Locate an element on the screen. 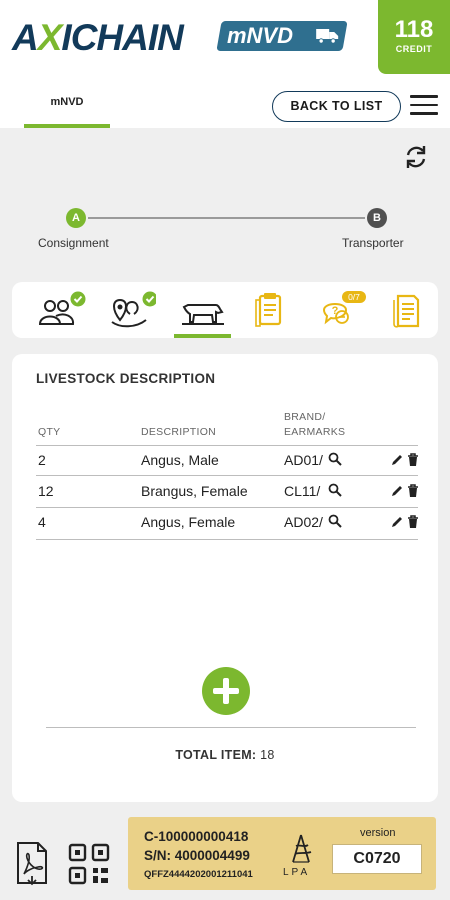 The width and height of the screenshot is (450, 900). table-row: 12 Brangus, Female CL11/ is located at coordinates (225, 491).